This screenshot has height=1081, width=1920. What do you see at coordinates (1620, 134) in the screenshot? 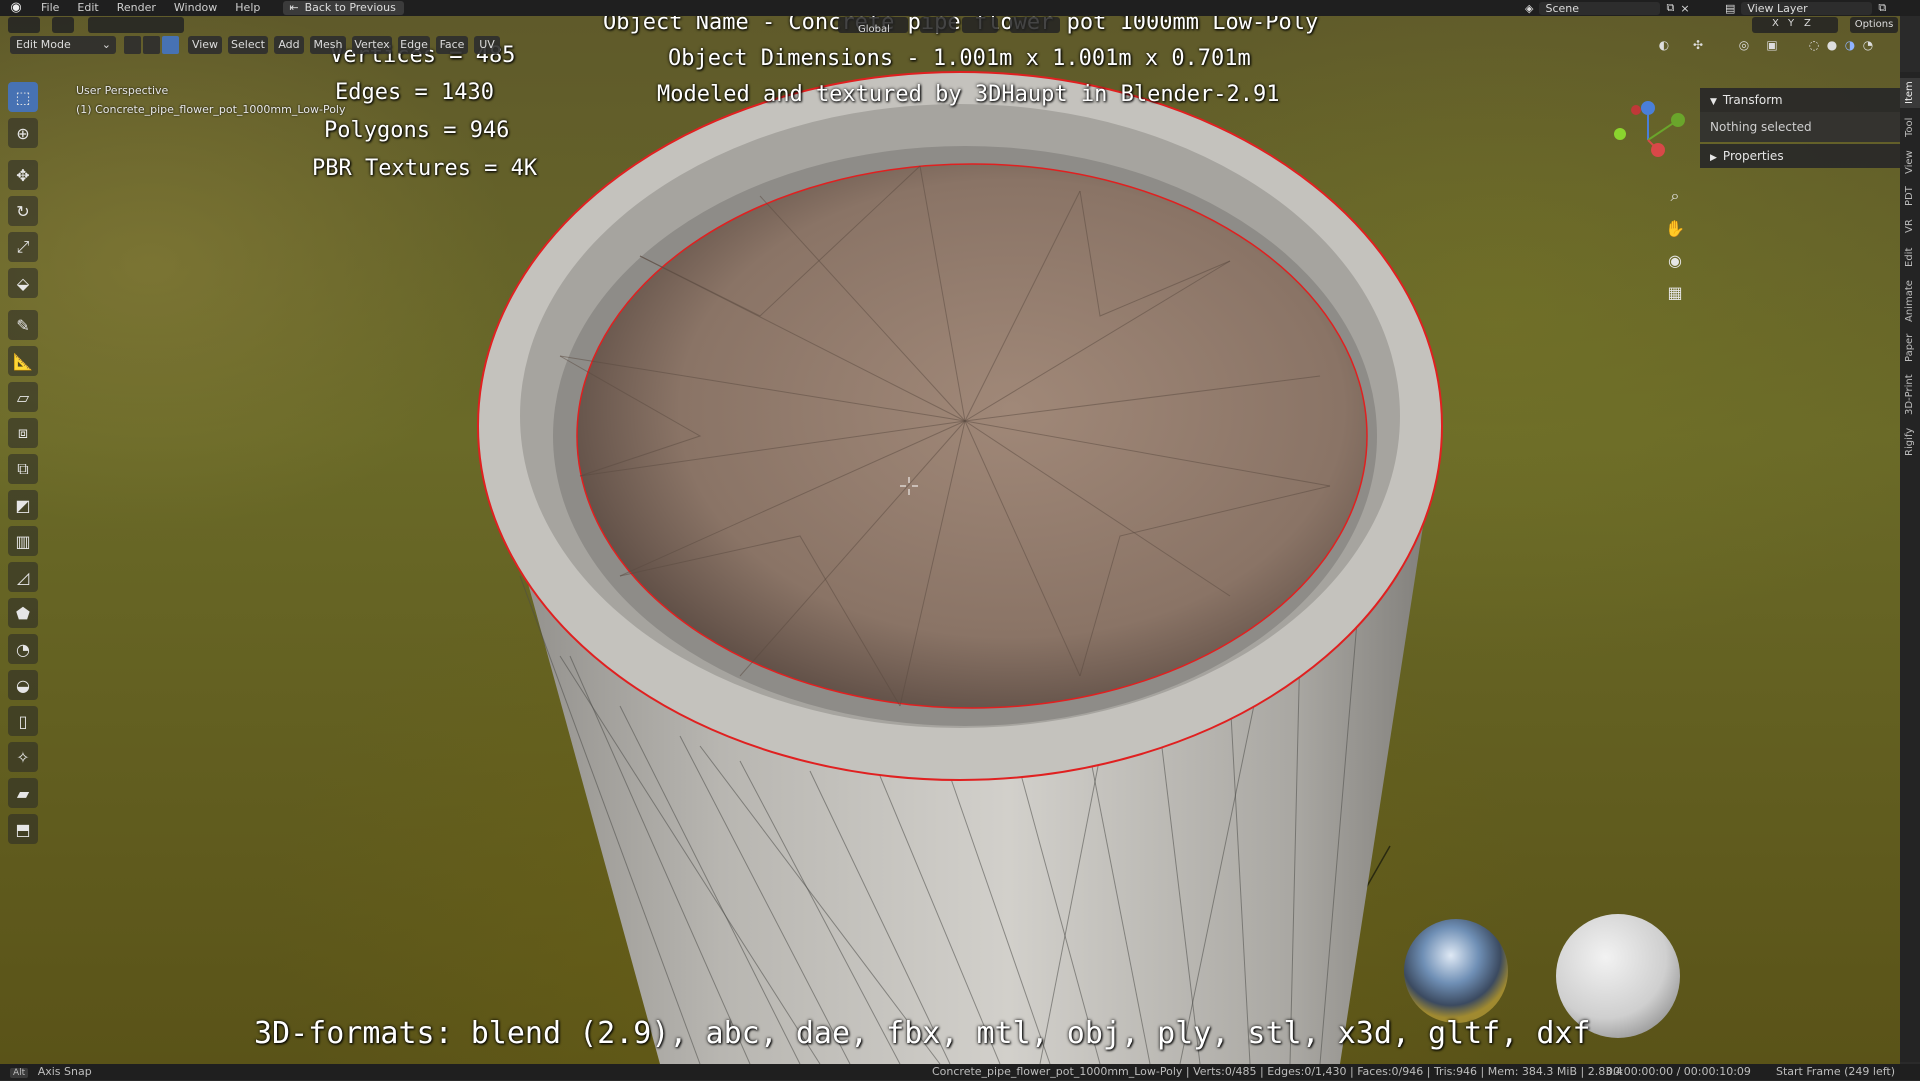
I see `gizmo-neg-y-axis-icon` at bounding box center [1620, 134].